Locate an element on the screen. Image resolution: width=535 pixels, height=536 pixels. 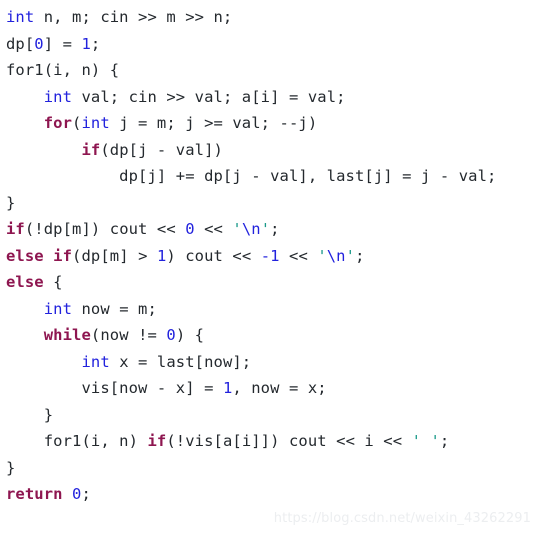
code-line: for1(i, n) { is located at coordinates (270, 70).